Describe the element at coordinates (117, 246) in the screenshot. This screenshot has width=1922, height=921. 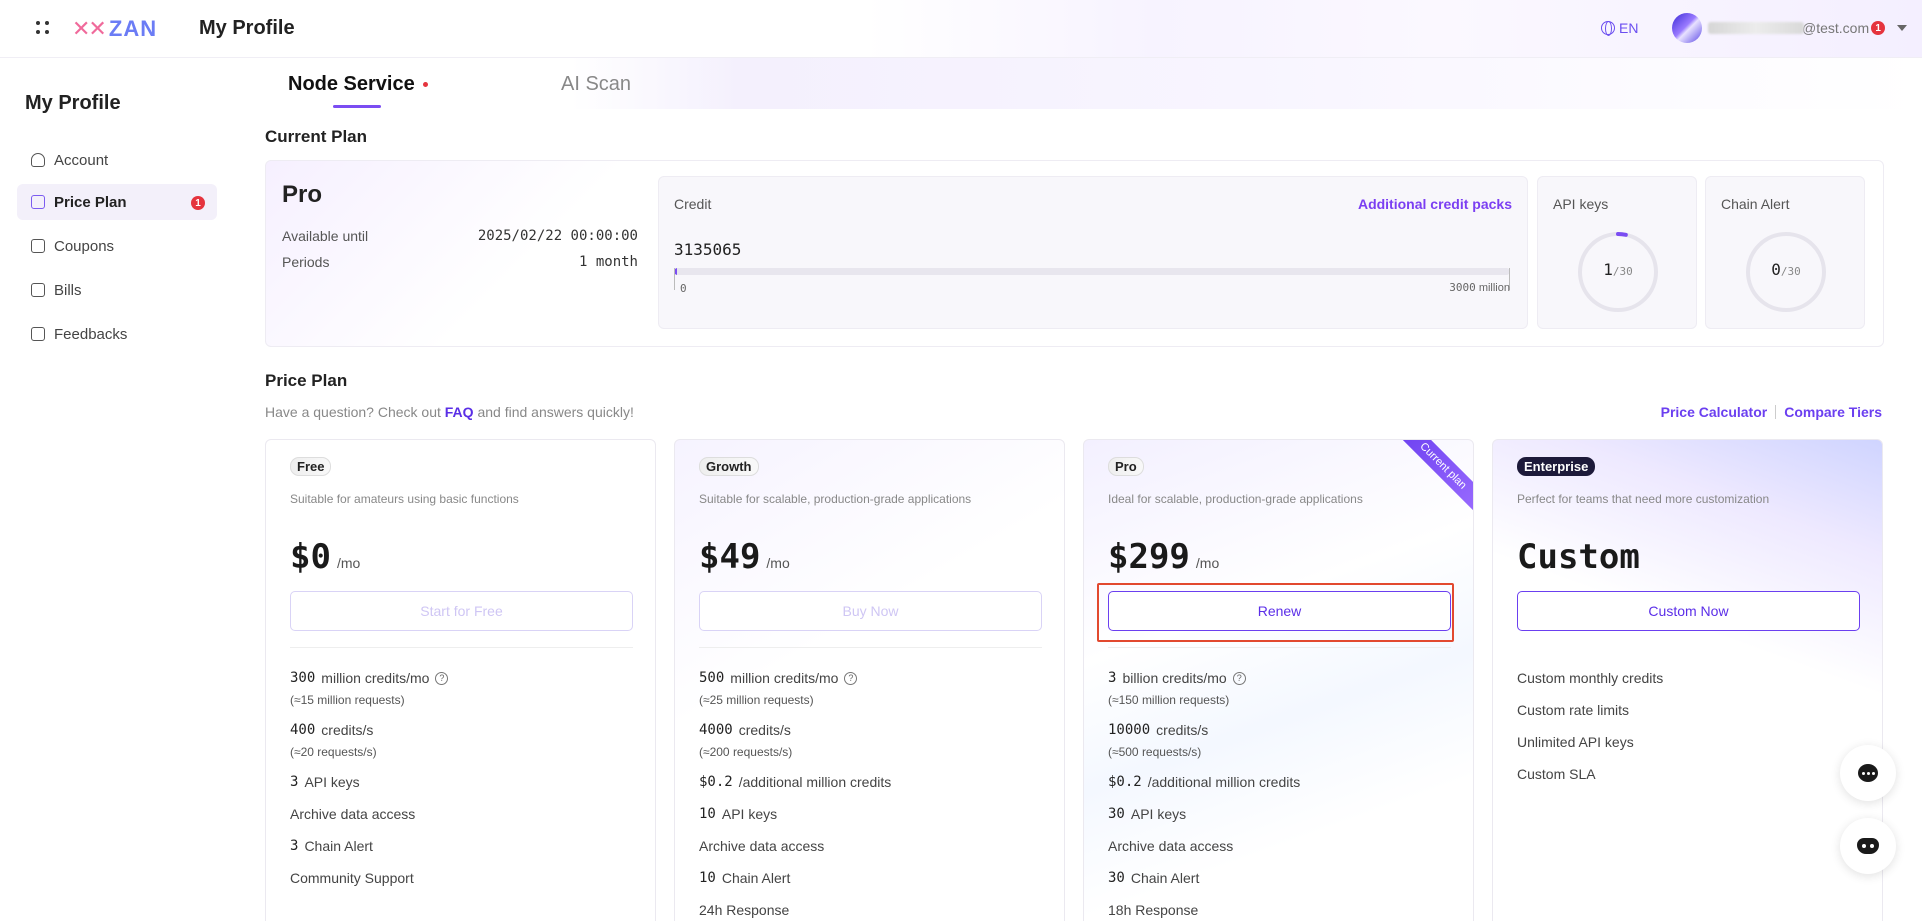
I see `sidebar-item-coupons: Coupons` at that location.